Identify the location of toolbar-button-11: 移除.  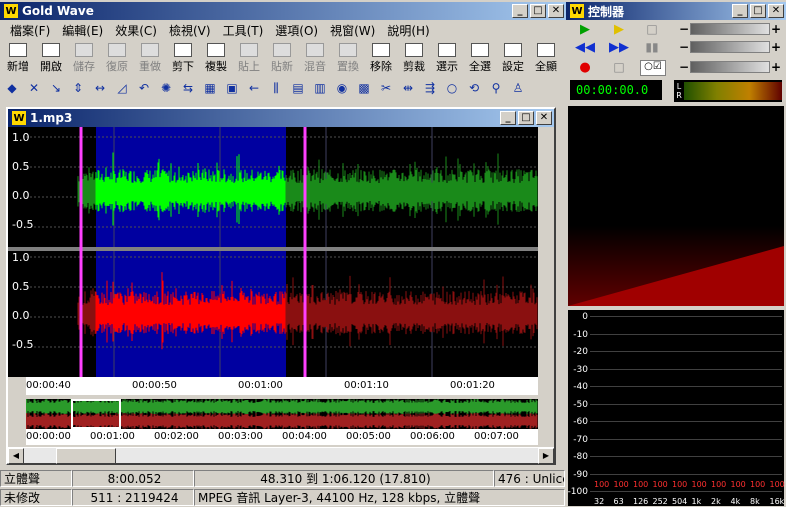
(381, 58).